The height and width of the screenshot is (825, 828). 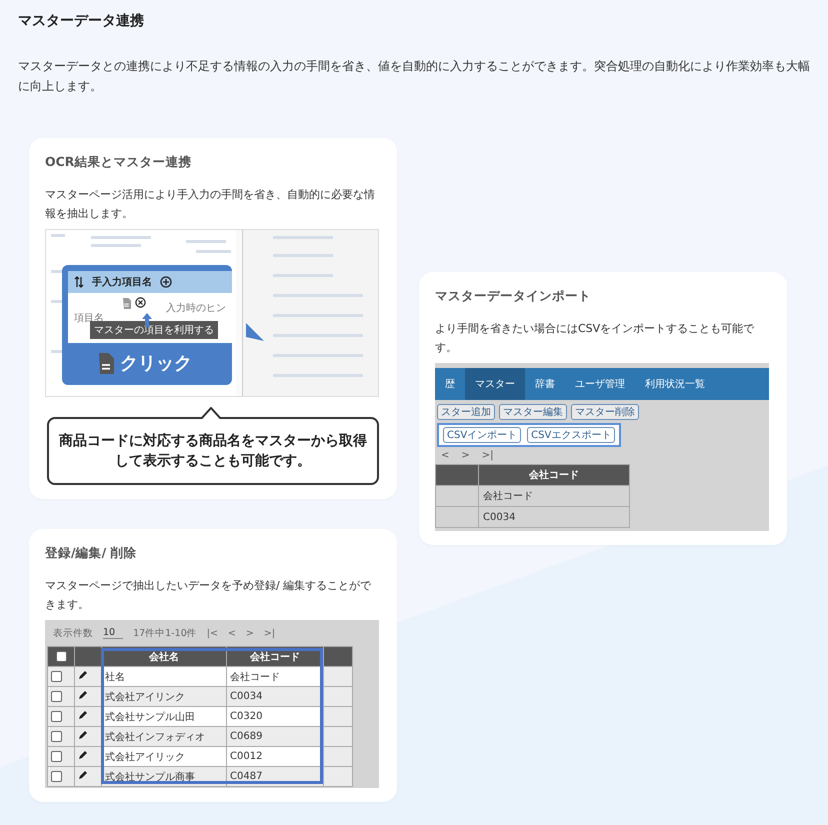 What do you see at coordinates (495, 384) in the screenshot?
I see `nav-tab: マスター` at bounding box center [495, 384].